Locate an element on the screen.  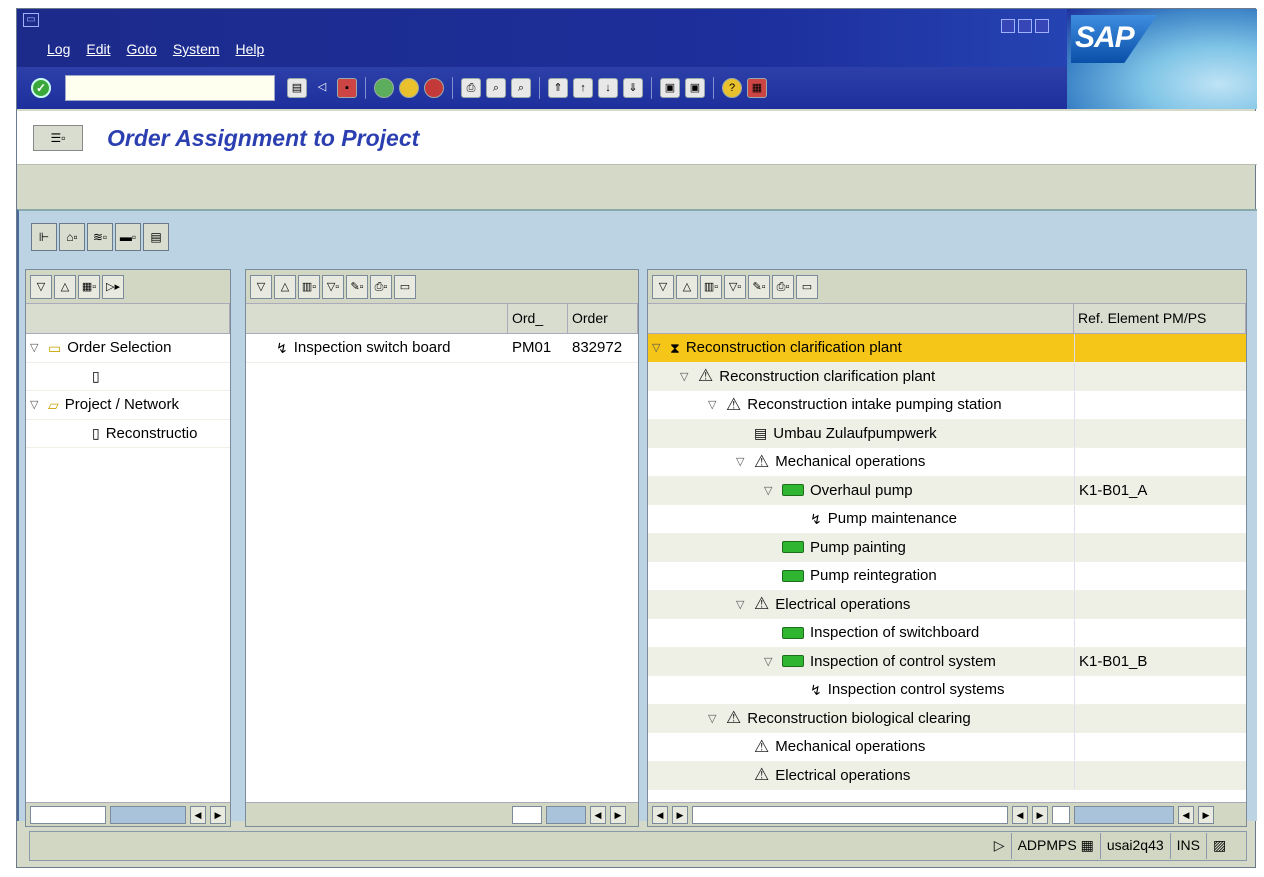
tree-node: ▽ Inspection of control system K1-B01_B is located at coordinates (947, 661).